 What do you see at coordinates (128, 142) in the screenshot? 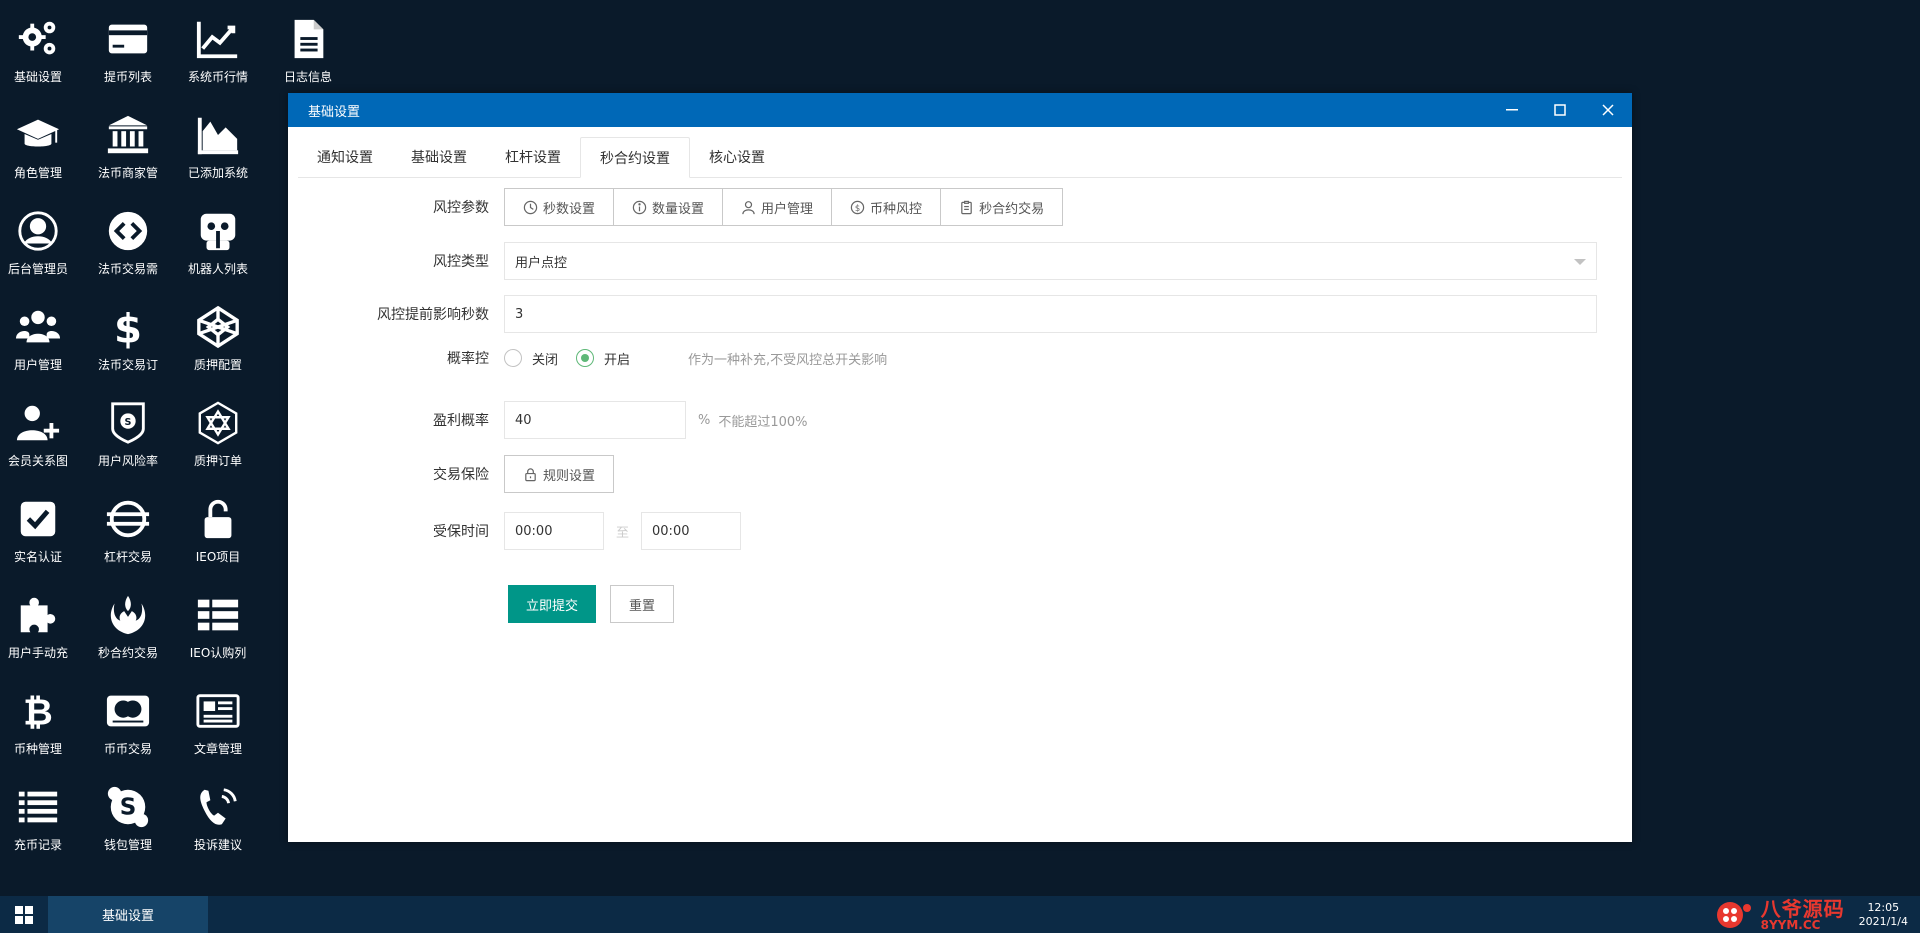
I see `desktop-icon-fiat-merchants: 法币商家管` at bounding box center [128, 142].